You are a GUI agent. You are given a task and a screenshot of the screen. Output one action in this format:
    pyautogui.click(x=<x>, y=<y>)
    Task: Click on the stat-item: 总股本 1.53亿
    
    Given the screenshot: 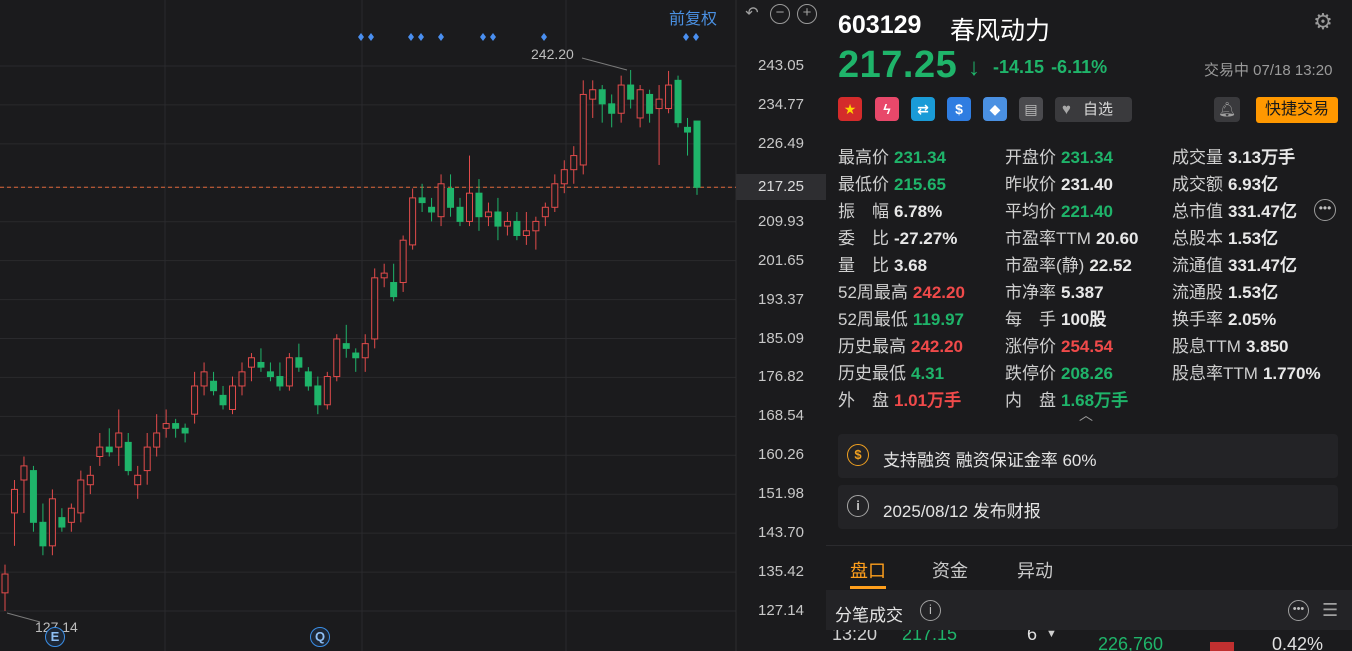 What is the action you would take?
    pyautogui.click(x=1225, y=236)
    